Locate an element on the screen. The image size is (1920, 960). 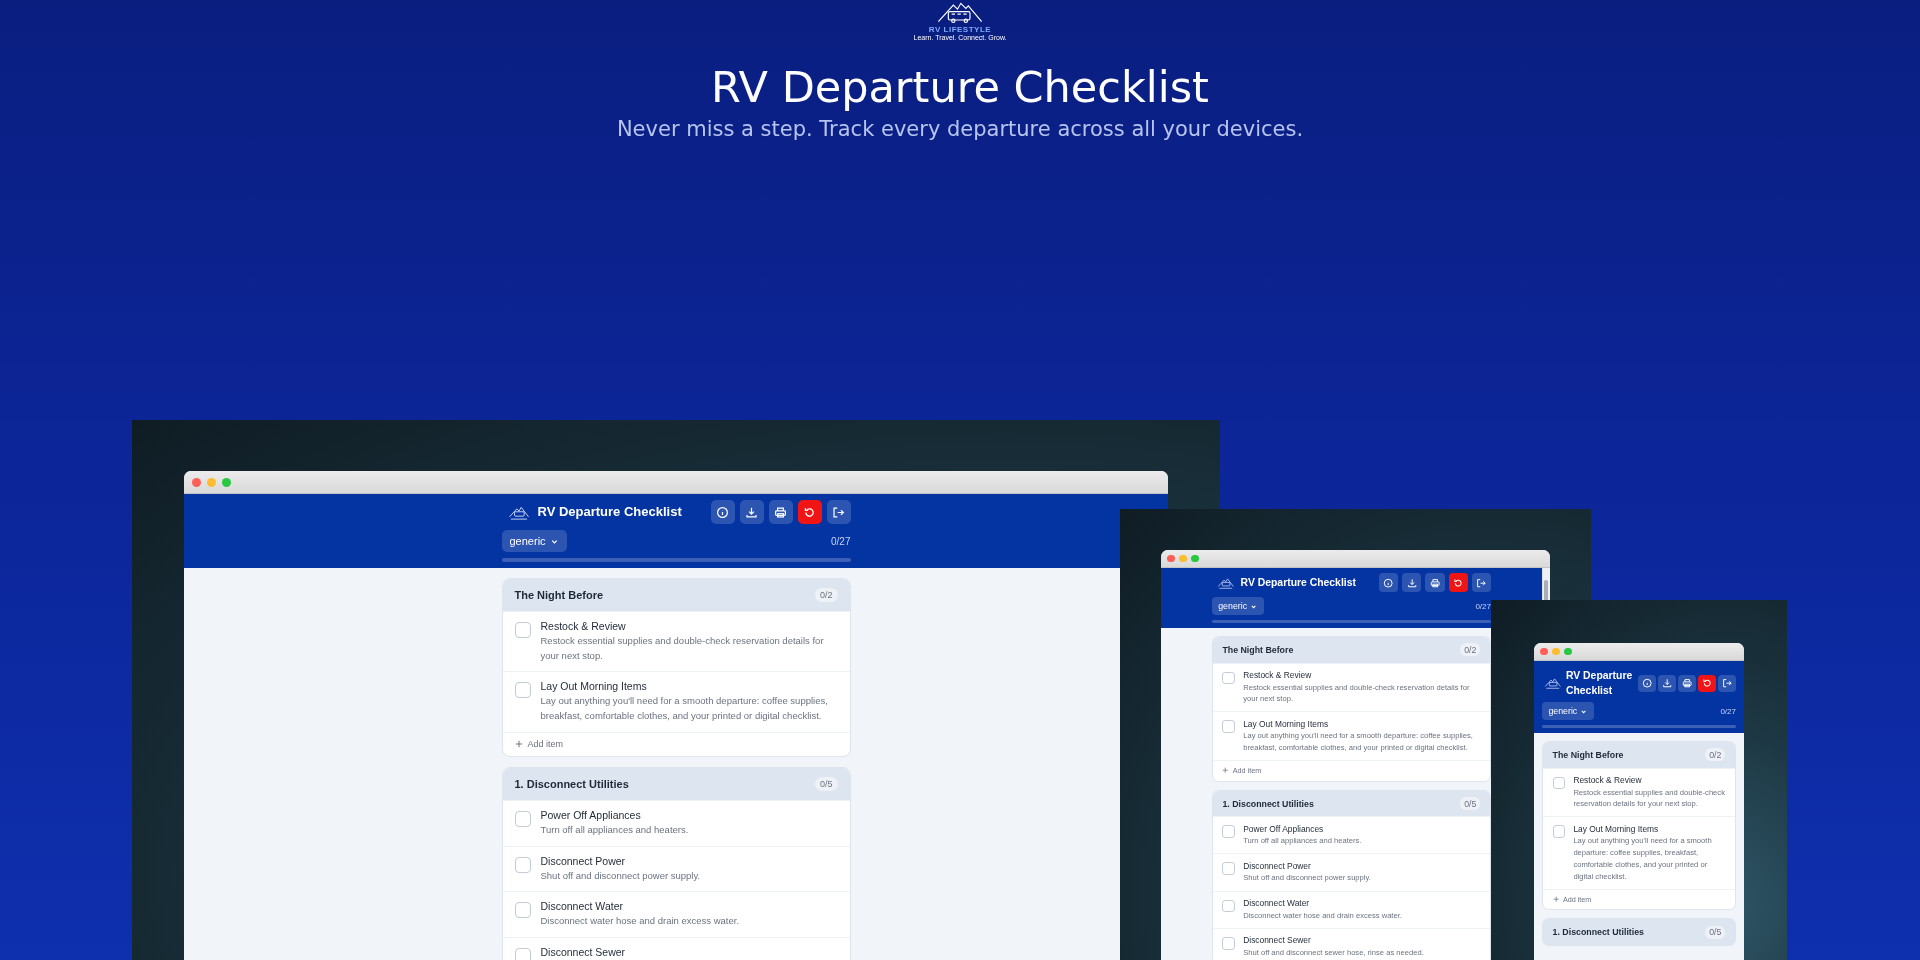
item-title: Disconnect Sewer is located at coordinates (583, 952).